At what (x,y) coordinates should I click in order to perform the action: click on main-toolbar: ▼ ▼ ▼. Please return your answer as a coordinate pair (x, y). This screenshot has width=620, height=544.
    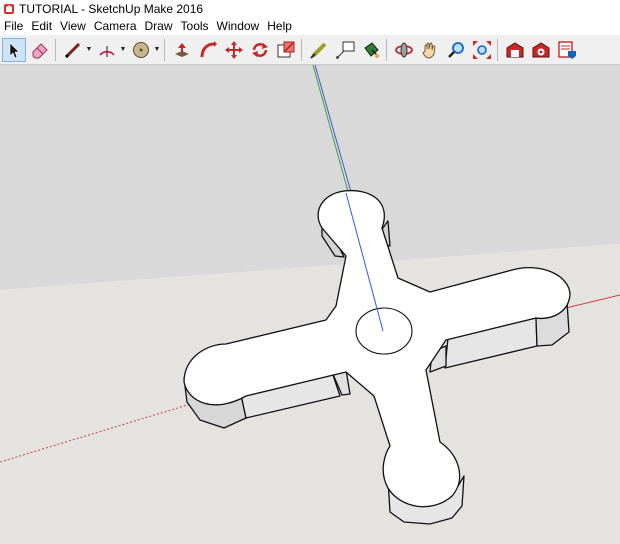
    Looking at the image, I should click on (310, 50).